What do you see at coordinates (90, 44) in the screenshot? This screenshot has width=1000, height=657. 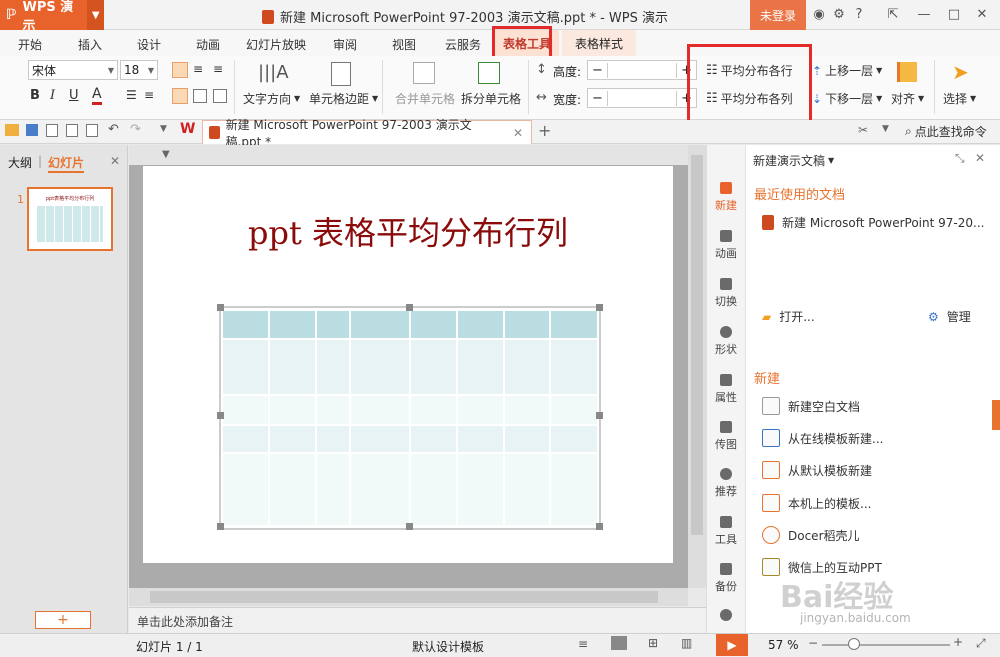 I see `tab-insert: 插入` at bounding box center [90, 44].